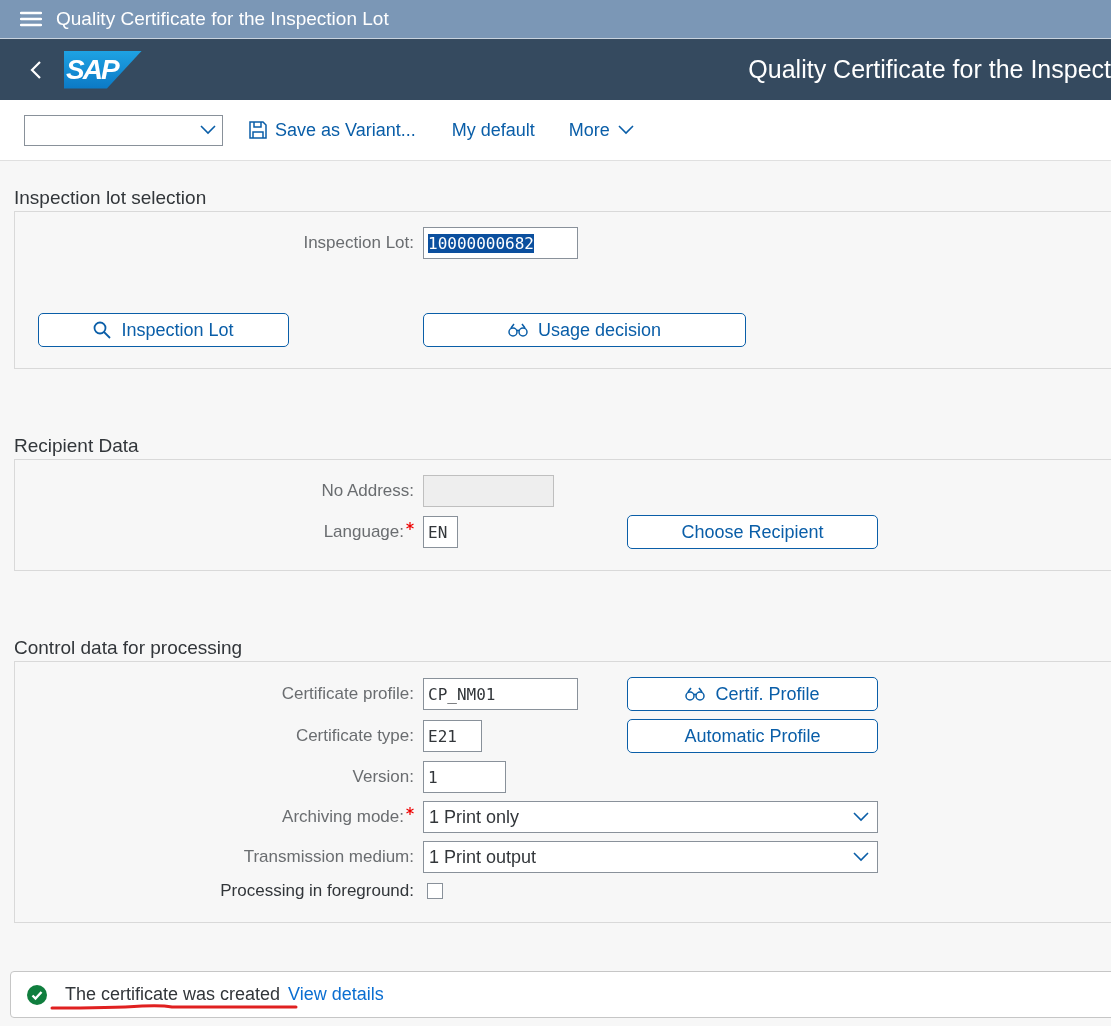  I want to click on field-label: Inspection Lot:, so click(358, 243).